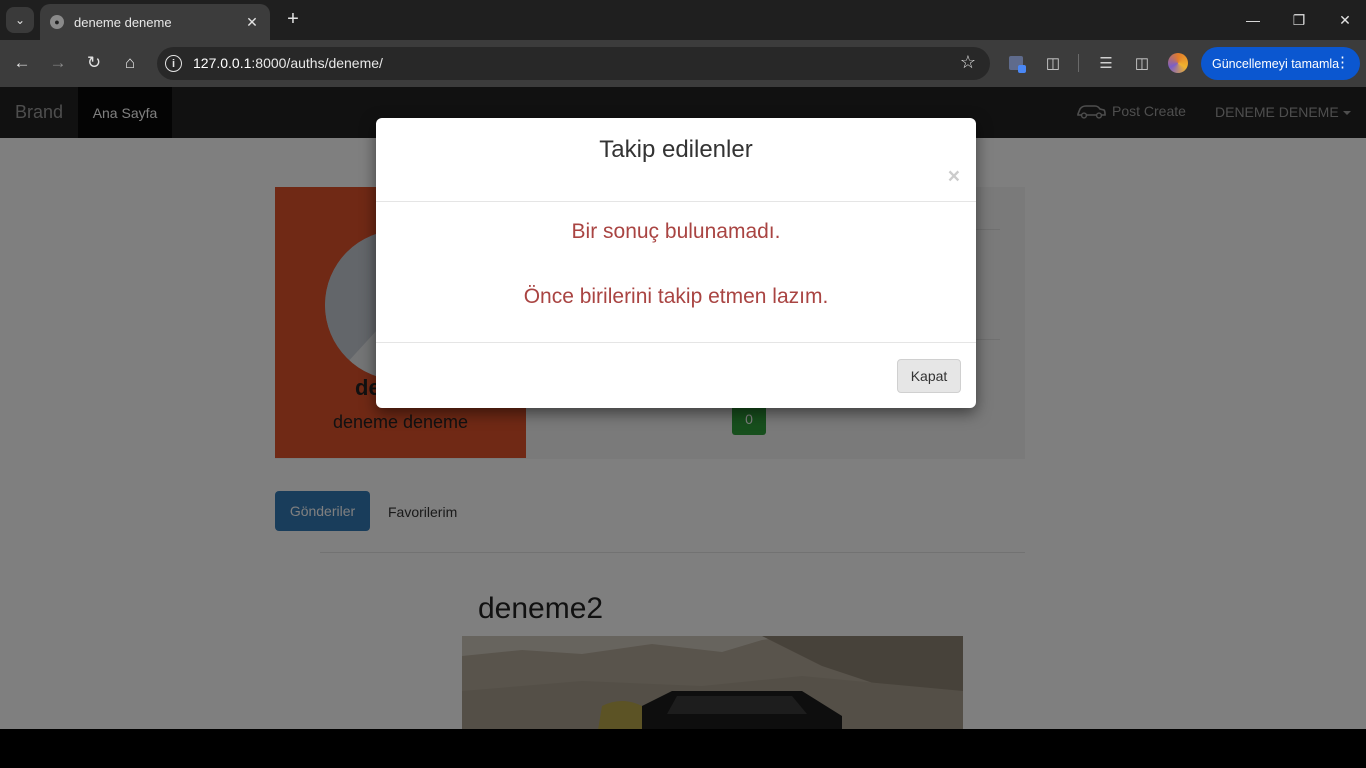  Describe the element at coordinates (929, 376) in the screenshot. I see `close-modal-button: Kapat` at that location.